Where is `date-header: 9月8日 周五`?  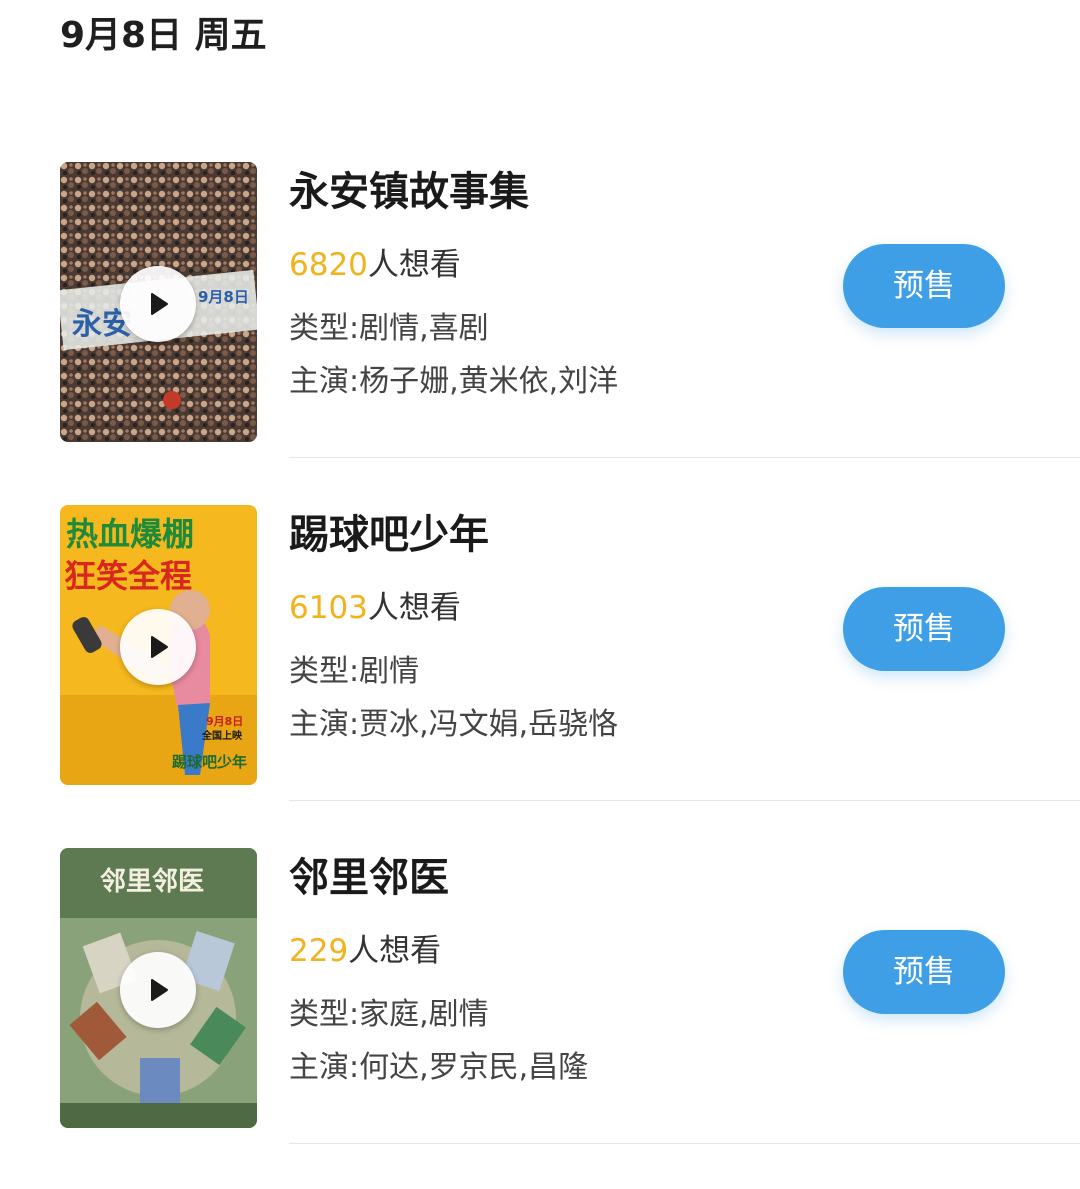
date-header: 9月8日 周五 is located at coordinates (163, 36).